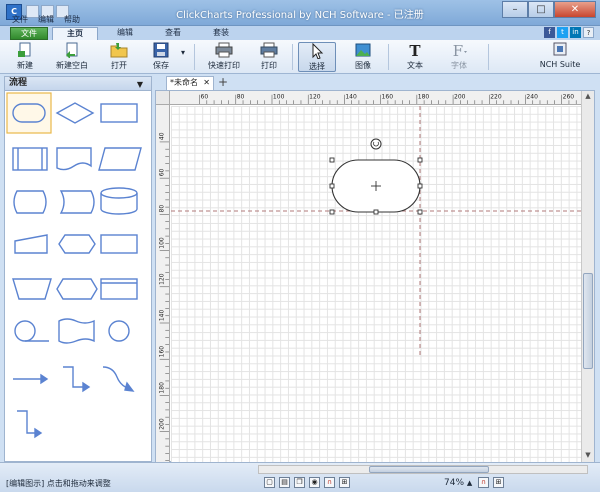 This screenshot has width=600, height=492. I want to click on shape-elbow-arrow, so click(77, 379).